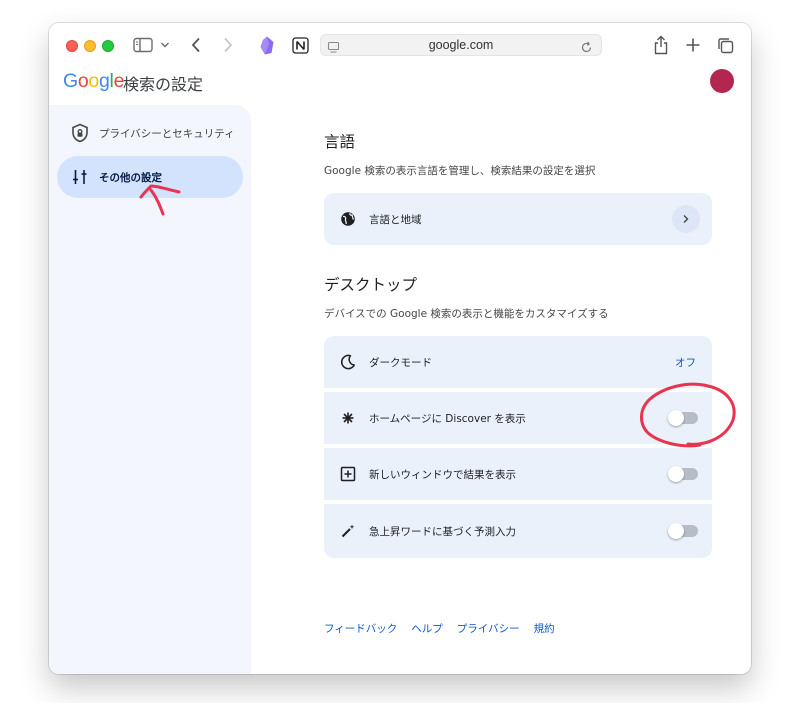 Image resolution: width=800 pixels, height=703 pixels. Describe the element at coordinates (80, 177) in the screenshot. I see `tune-sliders-icon` at that location.